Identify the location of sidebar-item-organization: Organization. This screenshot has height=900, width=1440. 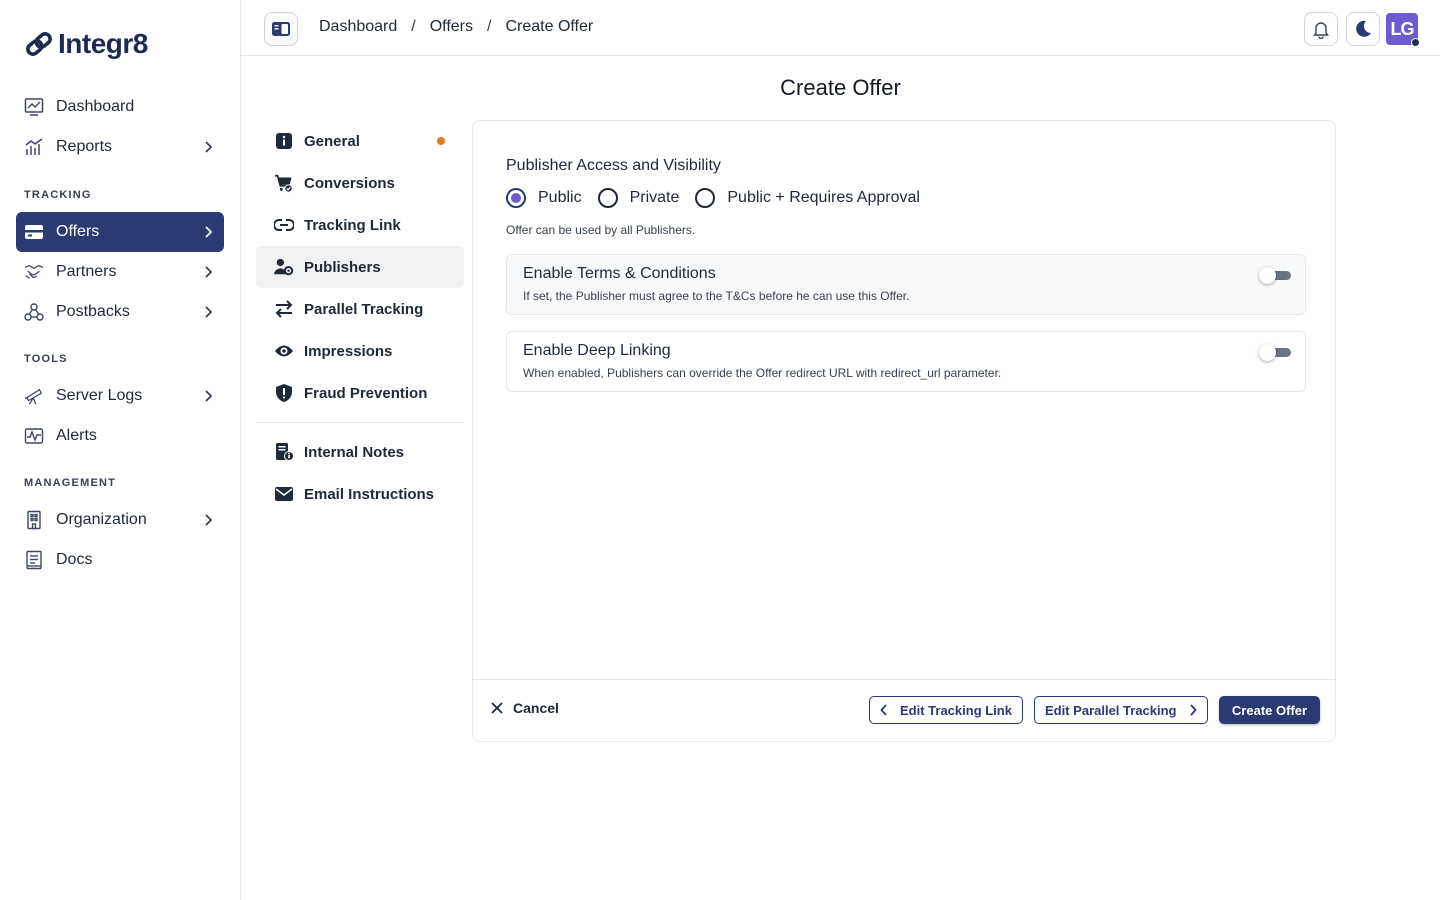
(120, 520).